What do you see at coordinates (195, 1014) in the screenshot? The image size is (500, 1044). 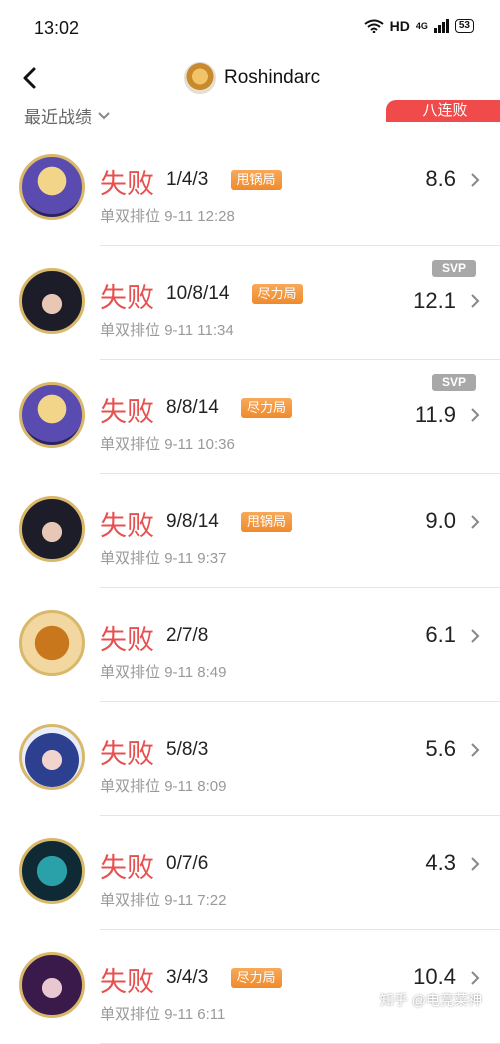 I see `match-time: 9-11 6:11` at bounding box center [195, 1014].